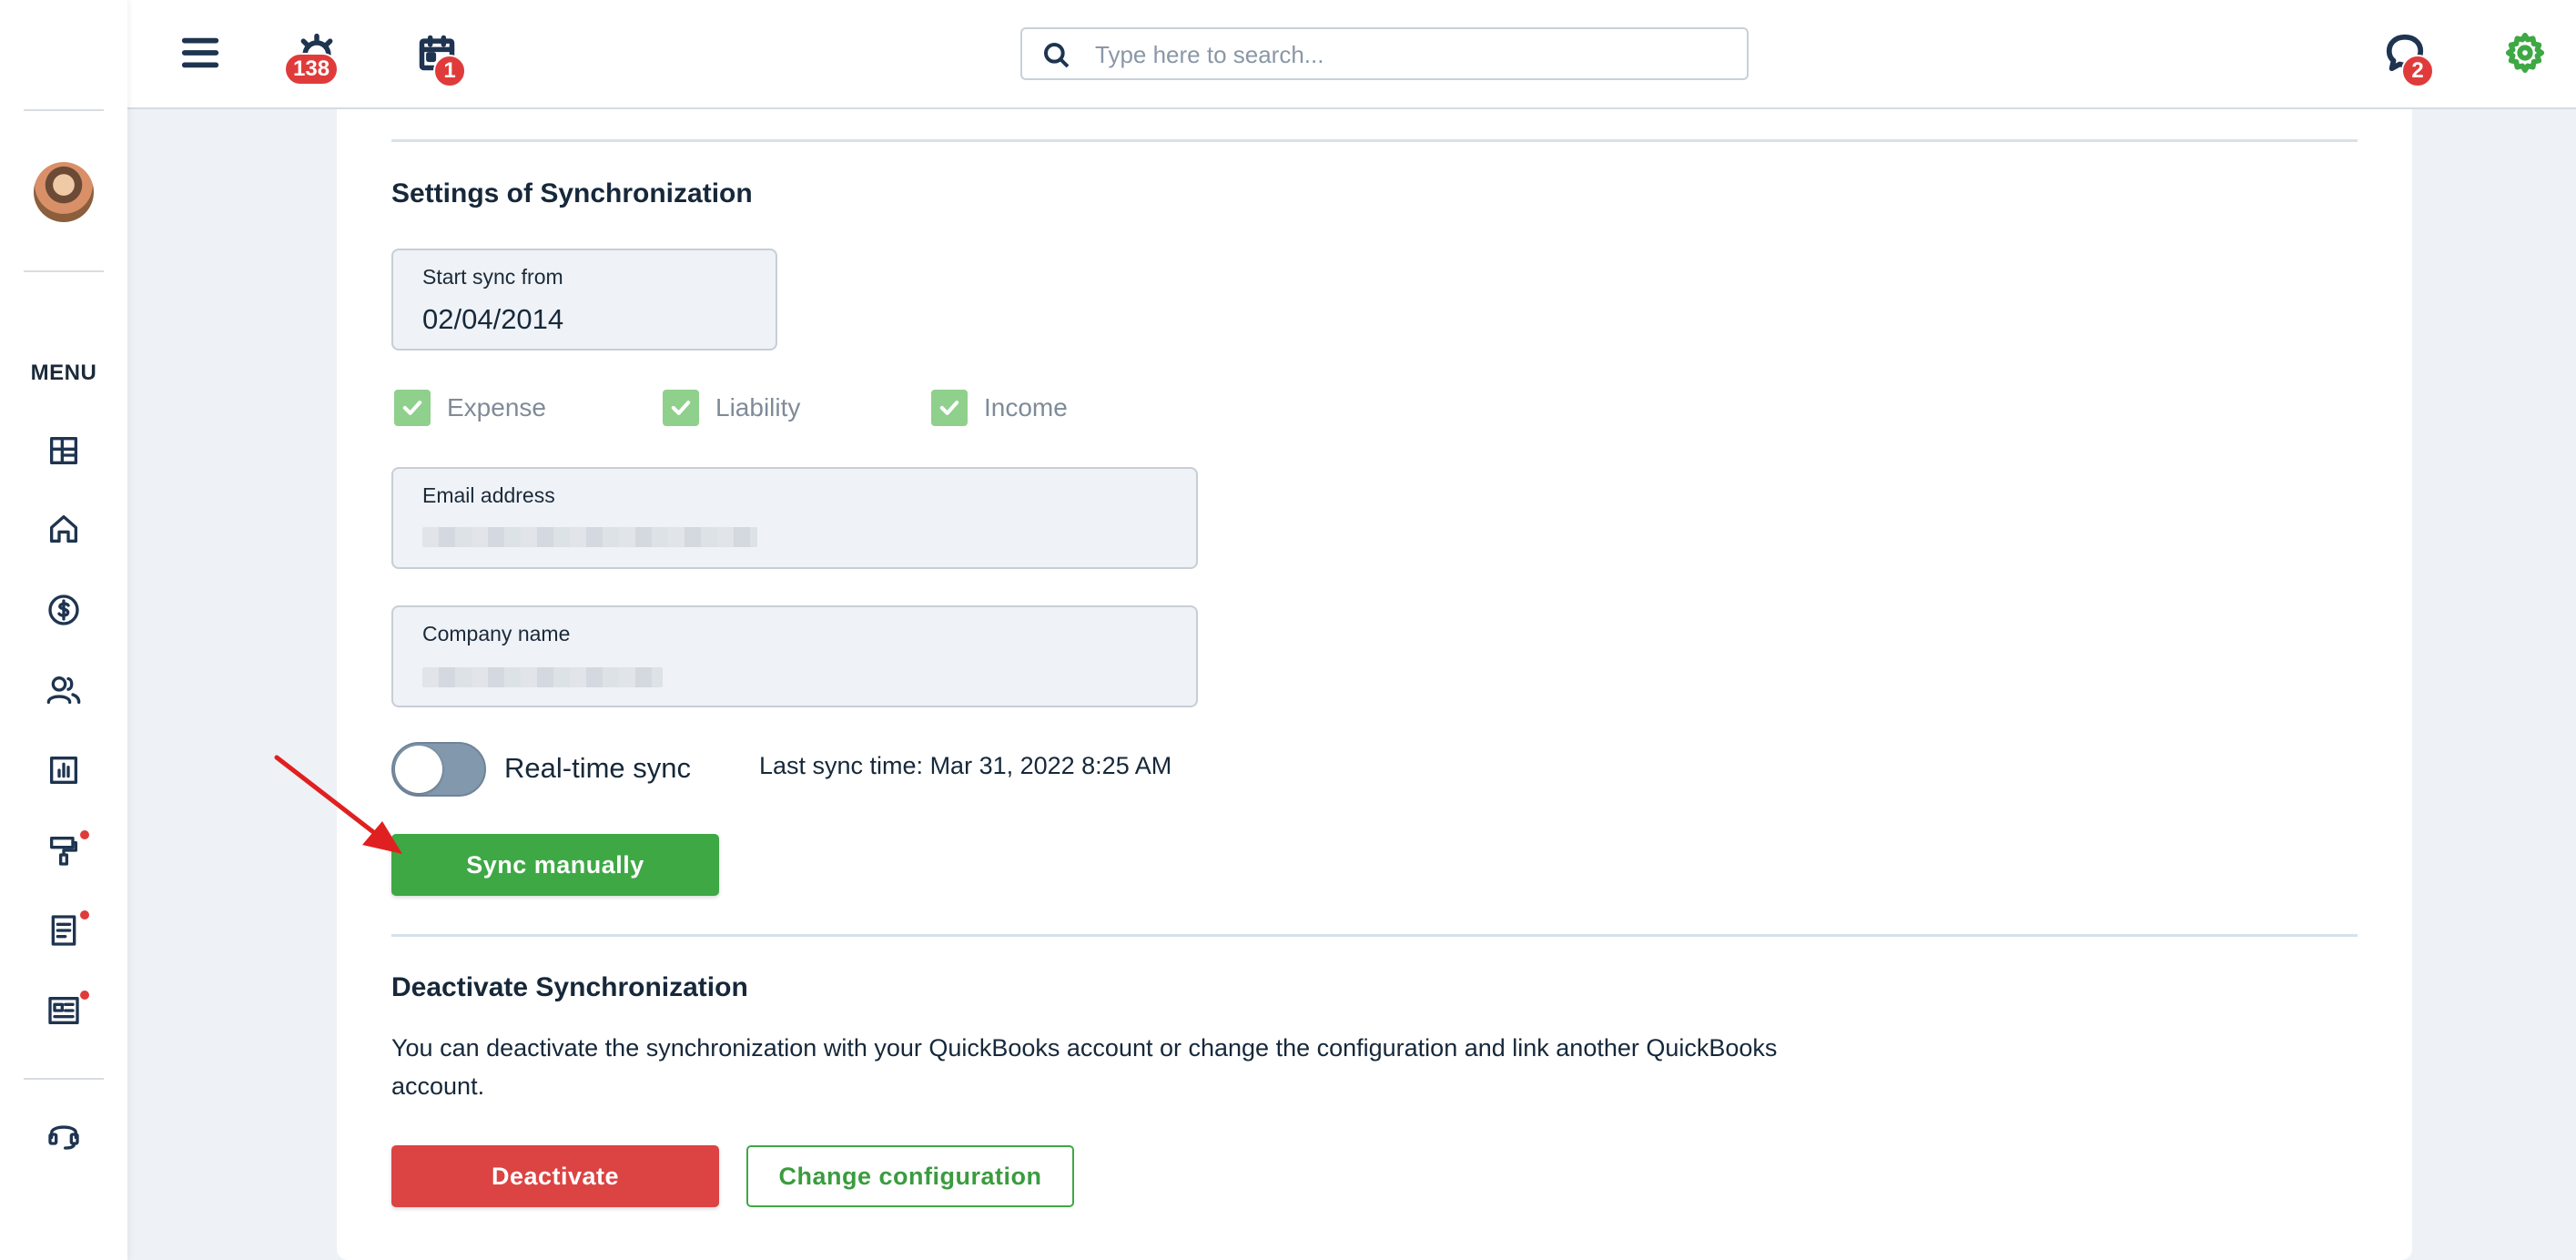 Image resolution: width=2576 pixels, height=1260 pixels. I want to click on newspaper-icon, so click(63, 1010).